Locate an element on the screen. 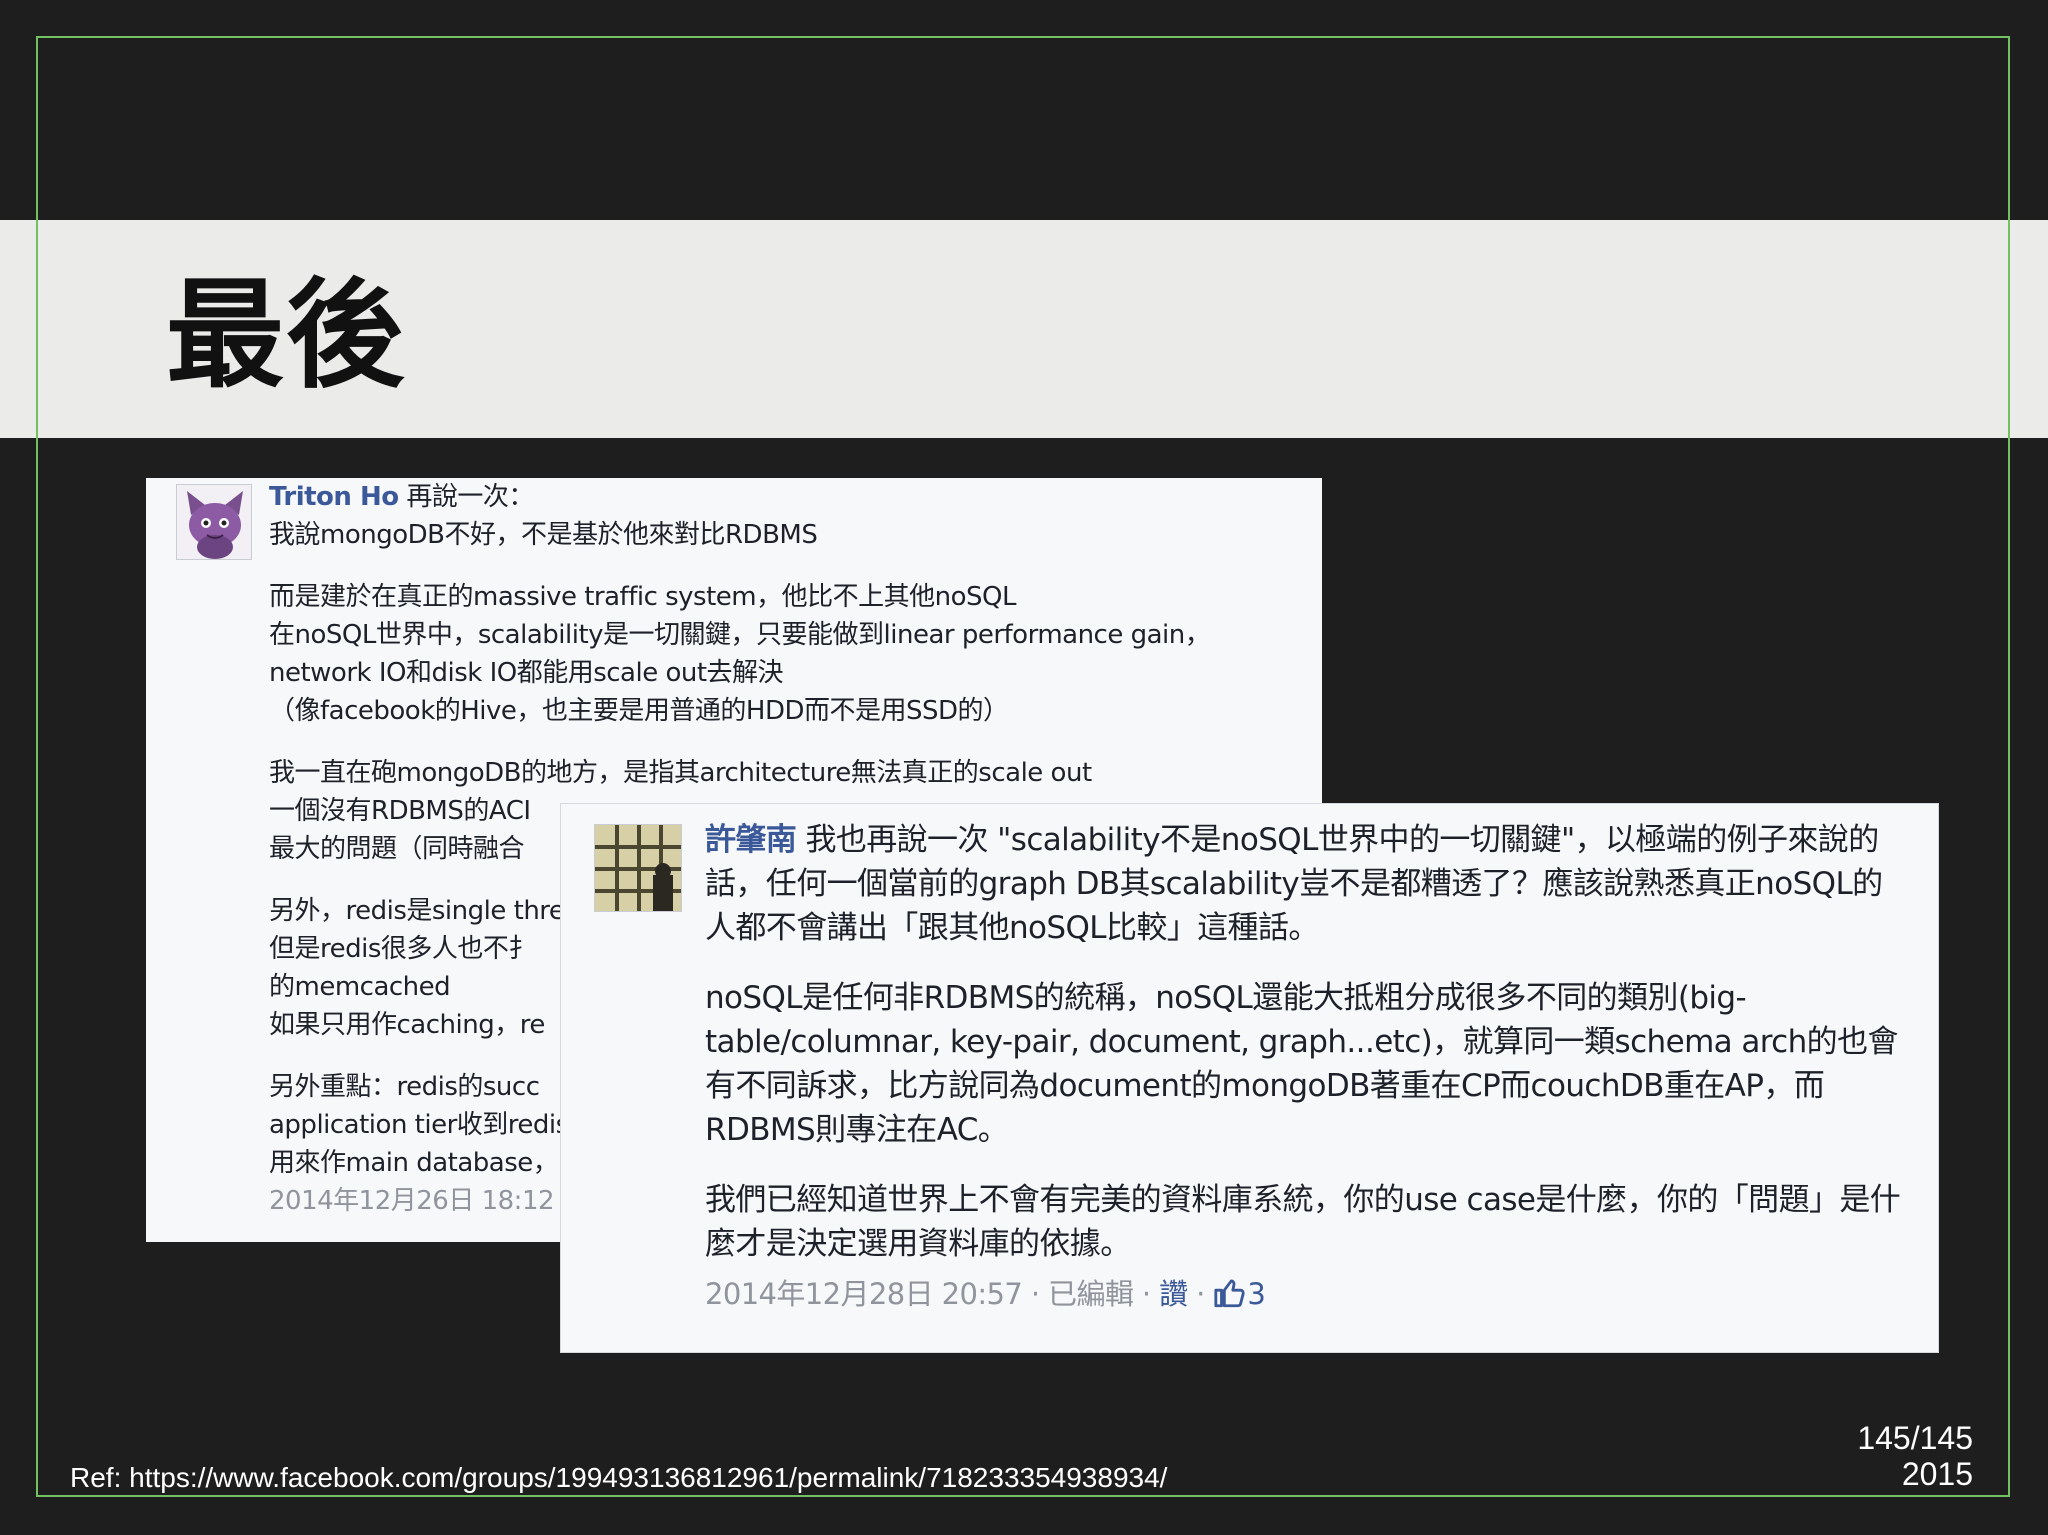 Image resolution: width=2048 pixels, height=1535 pixels. slide-title: 最後 is located at coordinates (286, 335).